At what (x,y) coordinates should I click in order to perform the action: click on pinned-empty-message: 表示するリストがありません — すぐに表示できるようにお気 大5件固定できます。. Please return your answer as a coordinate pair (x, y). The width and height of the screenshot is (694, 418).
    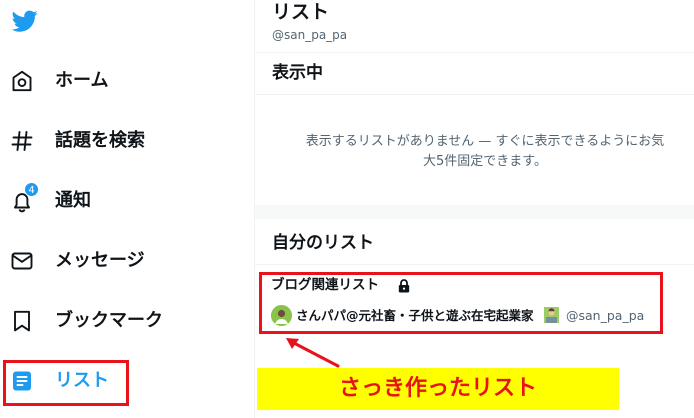
    Looking at the image, I should click on (474, 152).